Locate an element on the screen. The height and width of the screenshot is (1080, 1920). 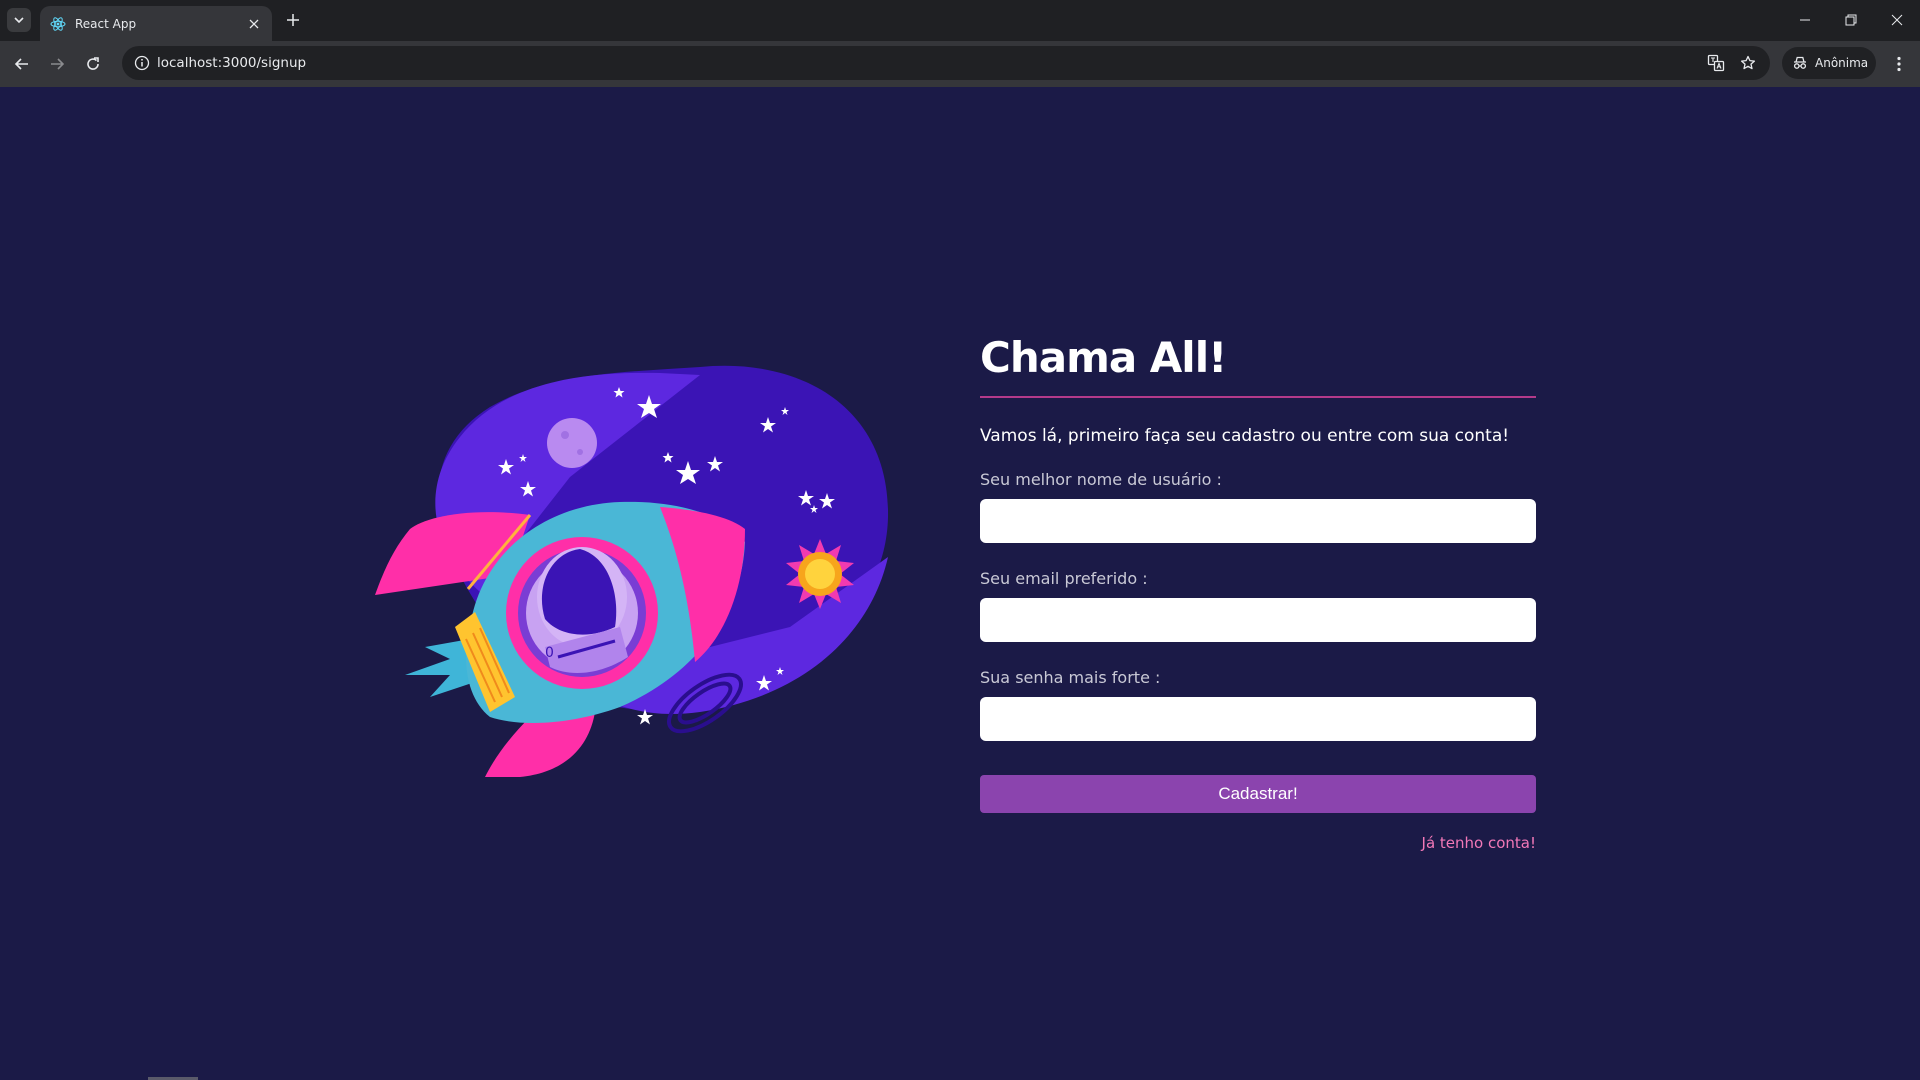
url-text: localhost:3000/signup is located at coordinates (232, 63).